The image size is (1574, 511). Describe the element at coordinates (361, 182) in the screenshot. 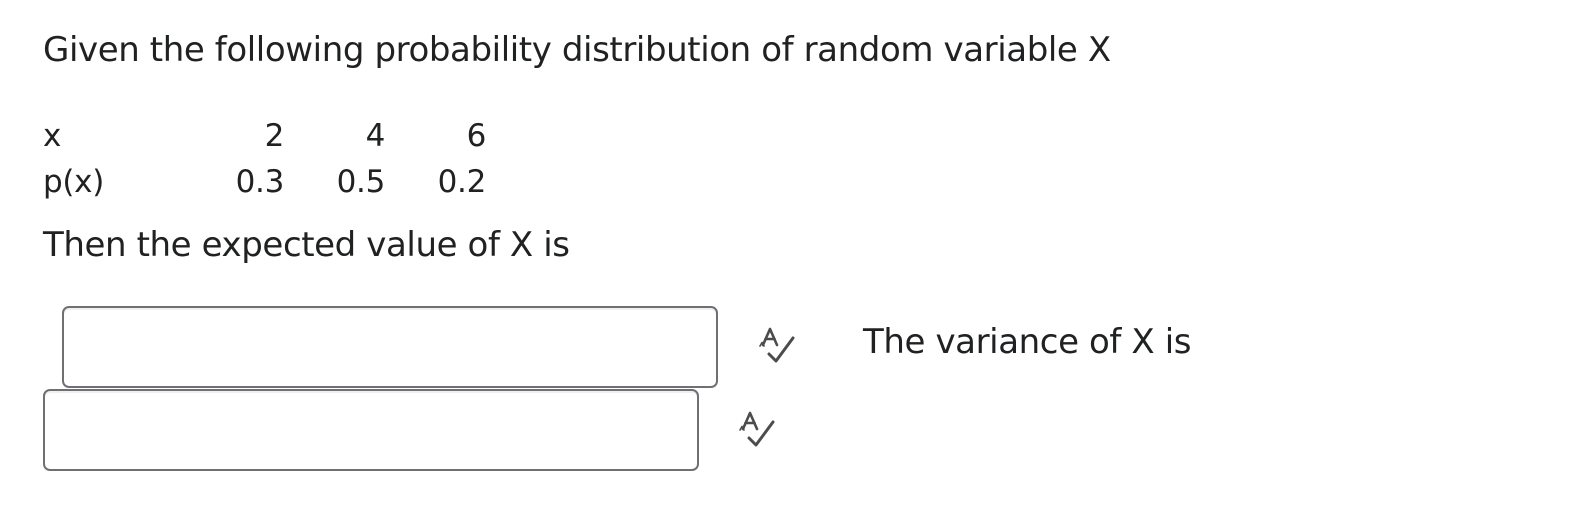

I see `table-cell: 0.5` at that location.